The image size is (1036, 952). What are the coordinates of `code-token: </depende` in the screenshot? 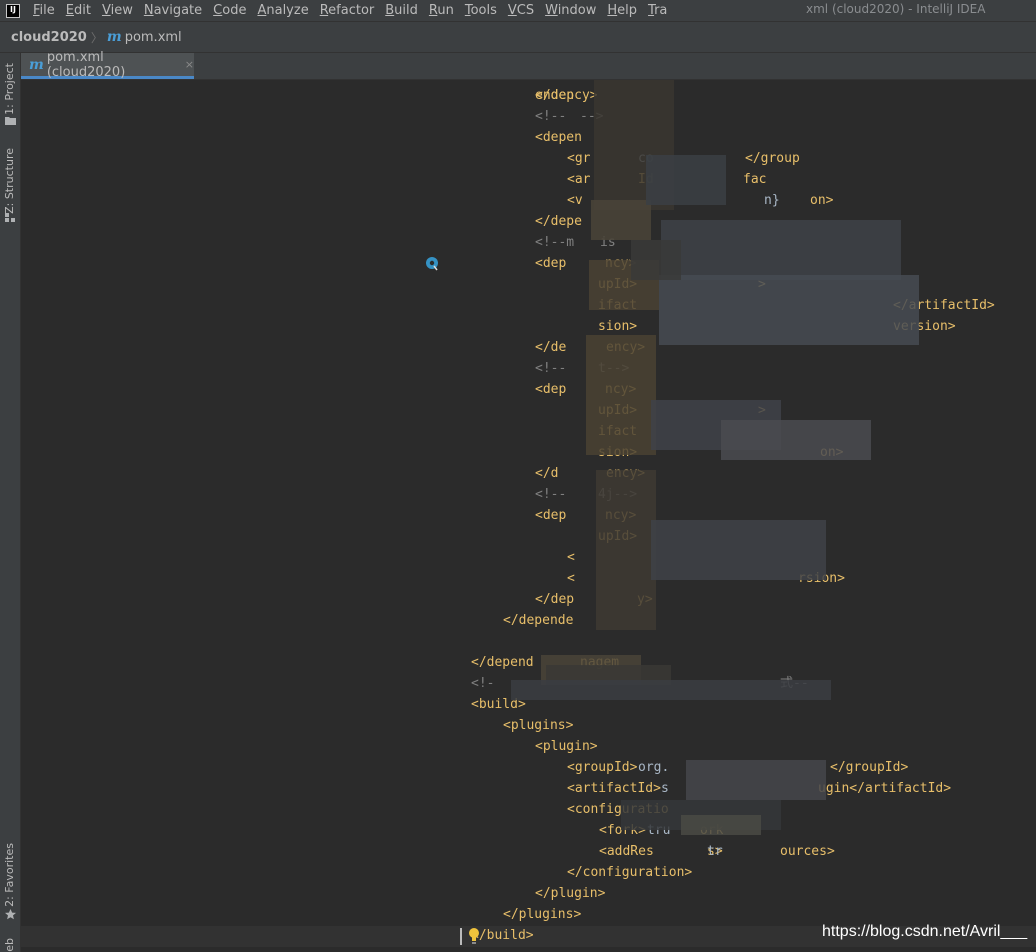 It's located at (538, 620).